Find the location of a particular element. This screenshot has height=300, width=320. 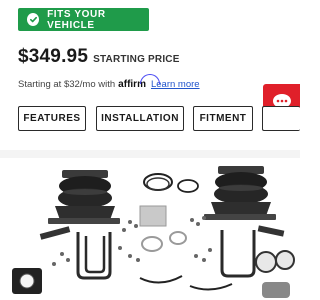

right-air-spring is located at coordinates (240, 193).